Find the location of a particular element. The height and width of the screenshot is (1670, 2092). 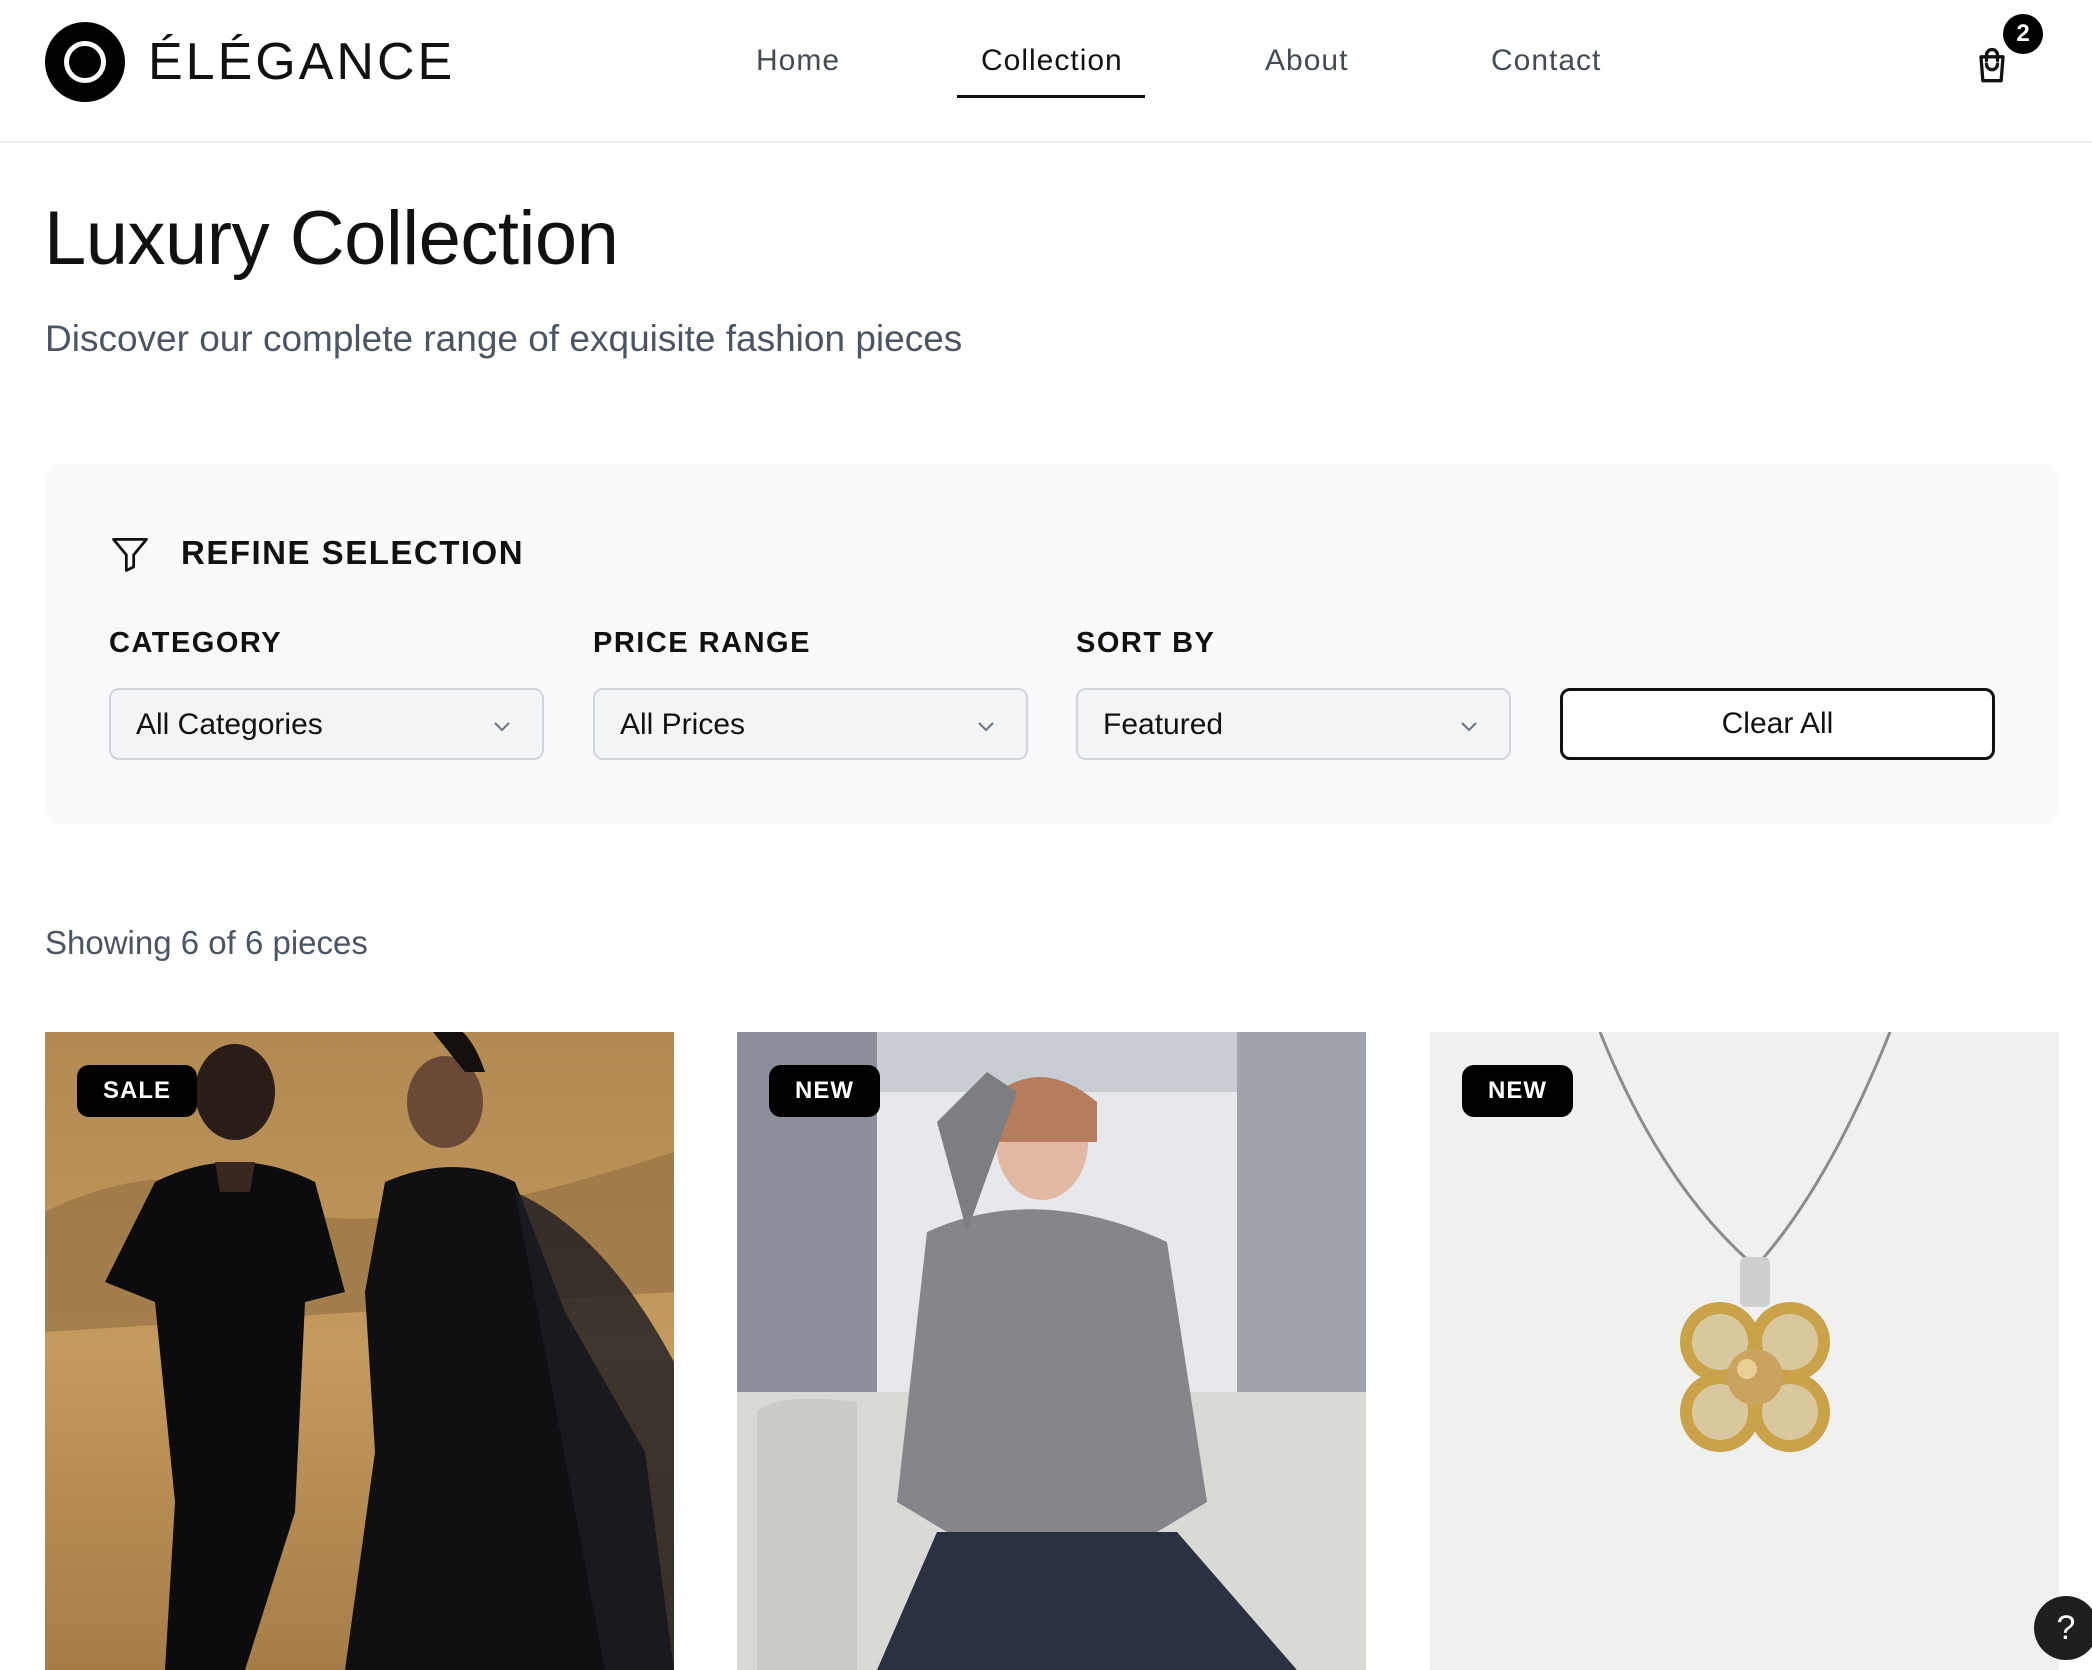

price-range-value: All Prices is located at coordinates (683, 724).